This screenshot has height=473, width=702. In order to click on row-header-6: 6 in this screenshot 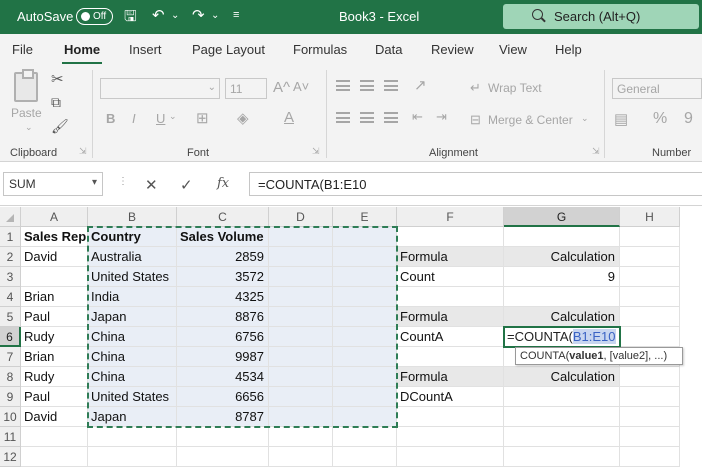, I will do `click(10, 337)`.